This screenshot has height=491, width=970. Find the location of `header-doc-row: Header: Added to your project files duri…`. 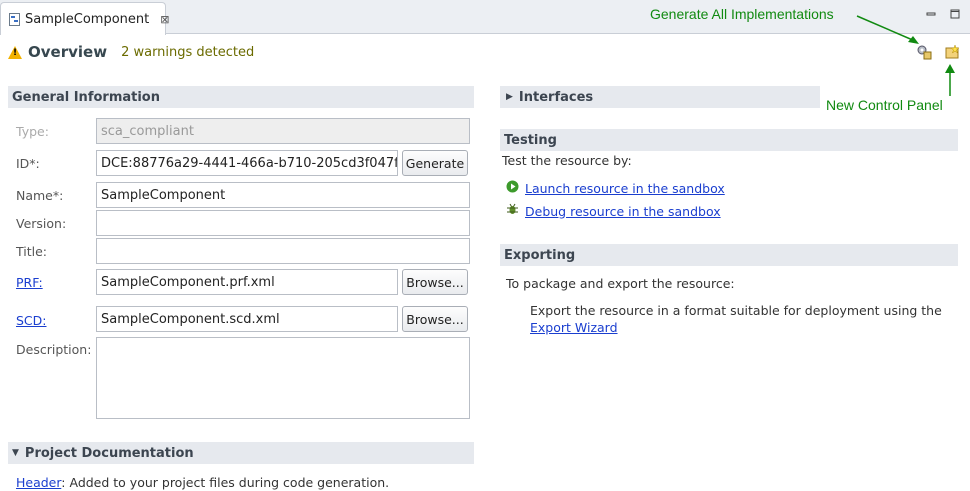

header-doc-row: Header: Added to your project files duri… is located at coordinates (202, 482).